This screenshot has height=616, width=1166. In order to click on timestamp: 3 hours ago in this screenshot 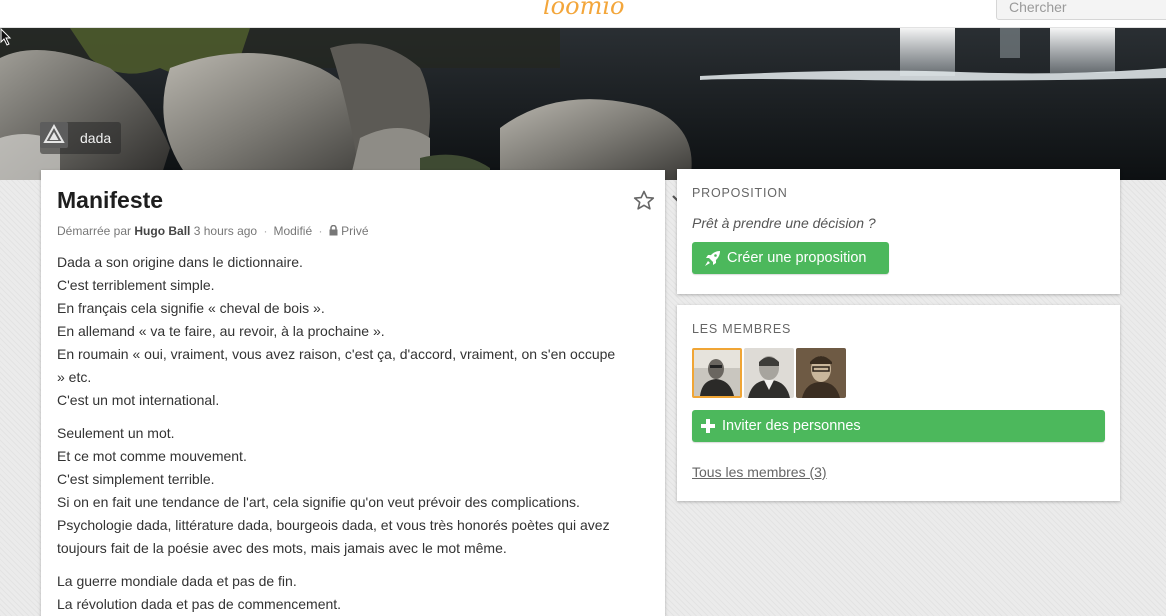, I will do `click(225, 231)`.